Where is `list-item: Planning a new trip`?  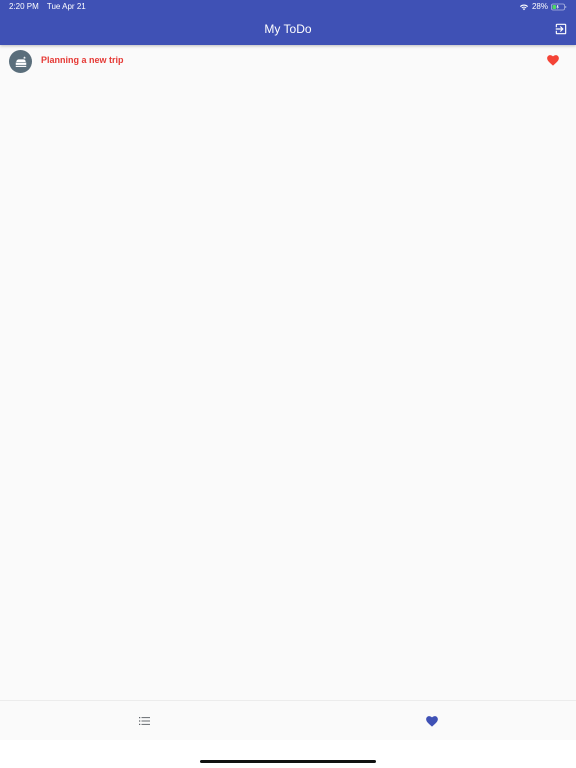 list-item: Planning a new trip is located at coordinates (288, 61).